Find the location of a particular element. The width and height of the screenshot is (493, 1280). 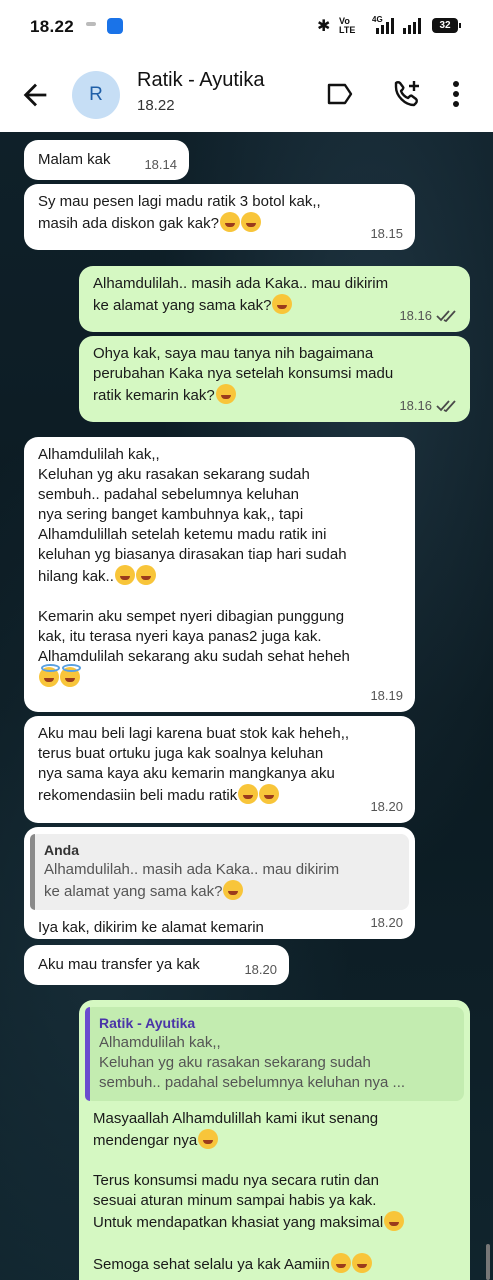

battery-icon: 32 is located at coordinates (446, 25).